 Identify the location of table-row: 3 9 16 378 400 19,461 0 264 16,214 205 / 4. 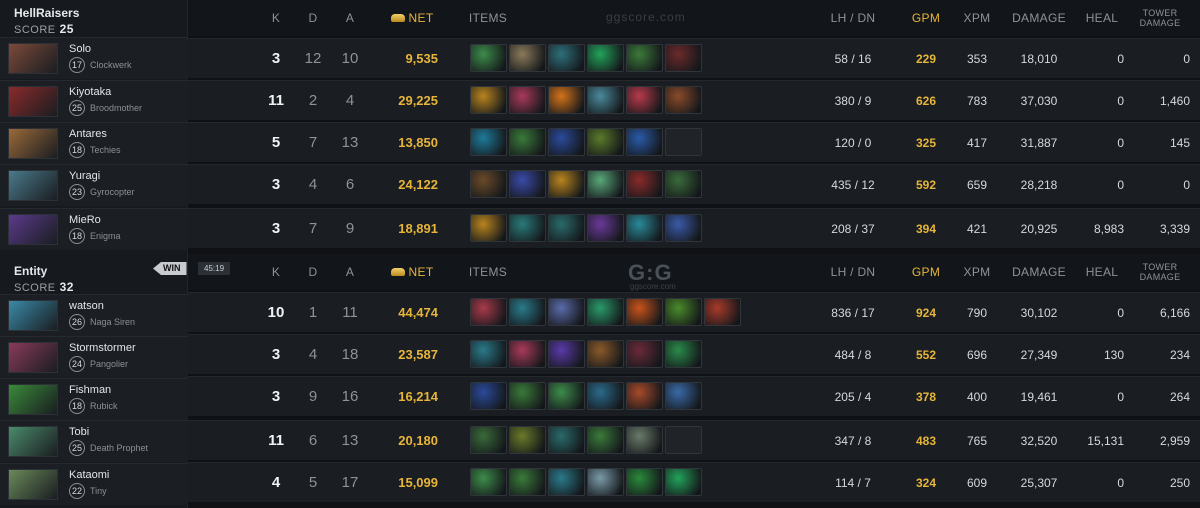
(694, 396).